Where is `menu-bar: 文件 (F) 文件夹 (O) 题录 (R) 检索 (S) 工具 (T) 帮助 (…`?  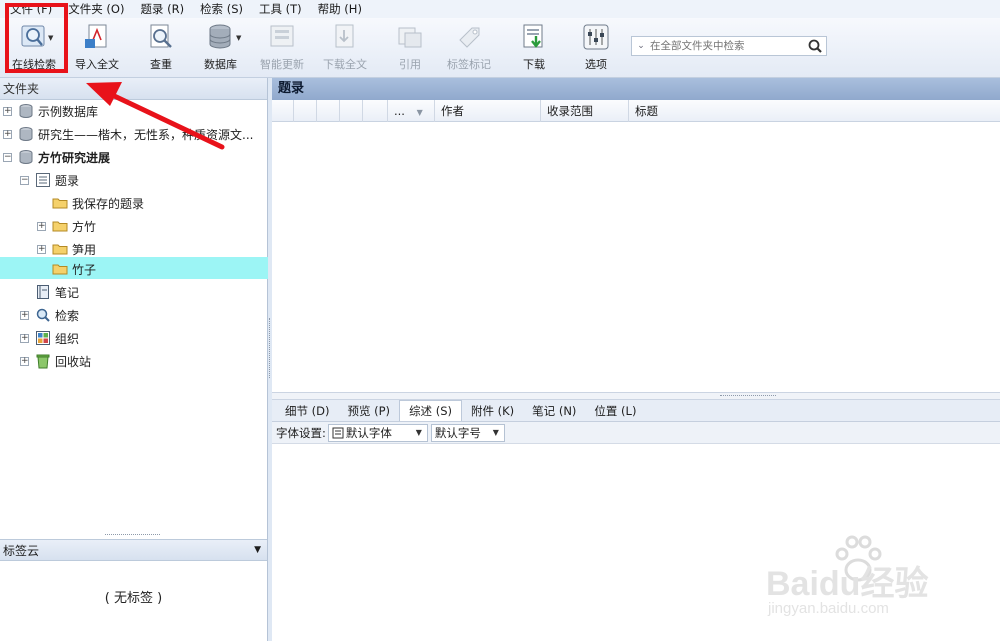
menu-bar: 文件 (F) 文件夹 (O) 题录 (R) 检索 (S) 工具 (T) 帮助 (… is located at coordinates (500, 9).